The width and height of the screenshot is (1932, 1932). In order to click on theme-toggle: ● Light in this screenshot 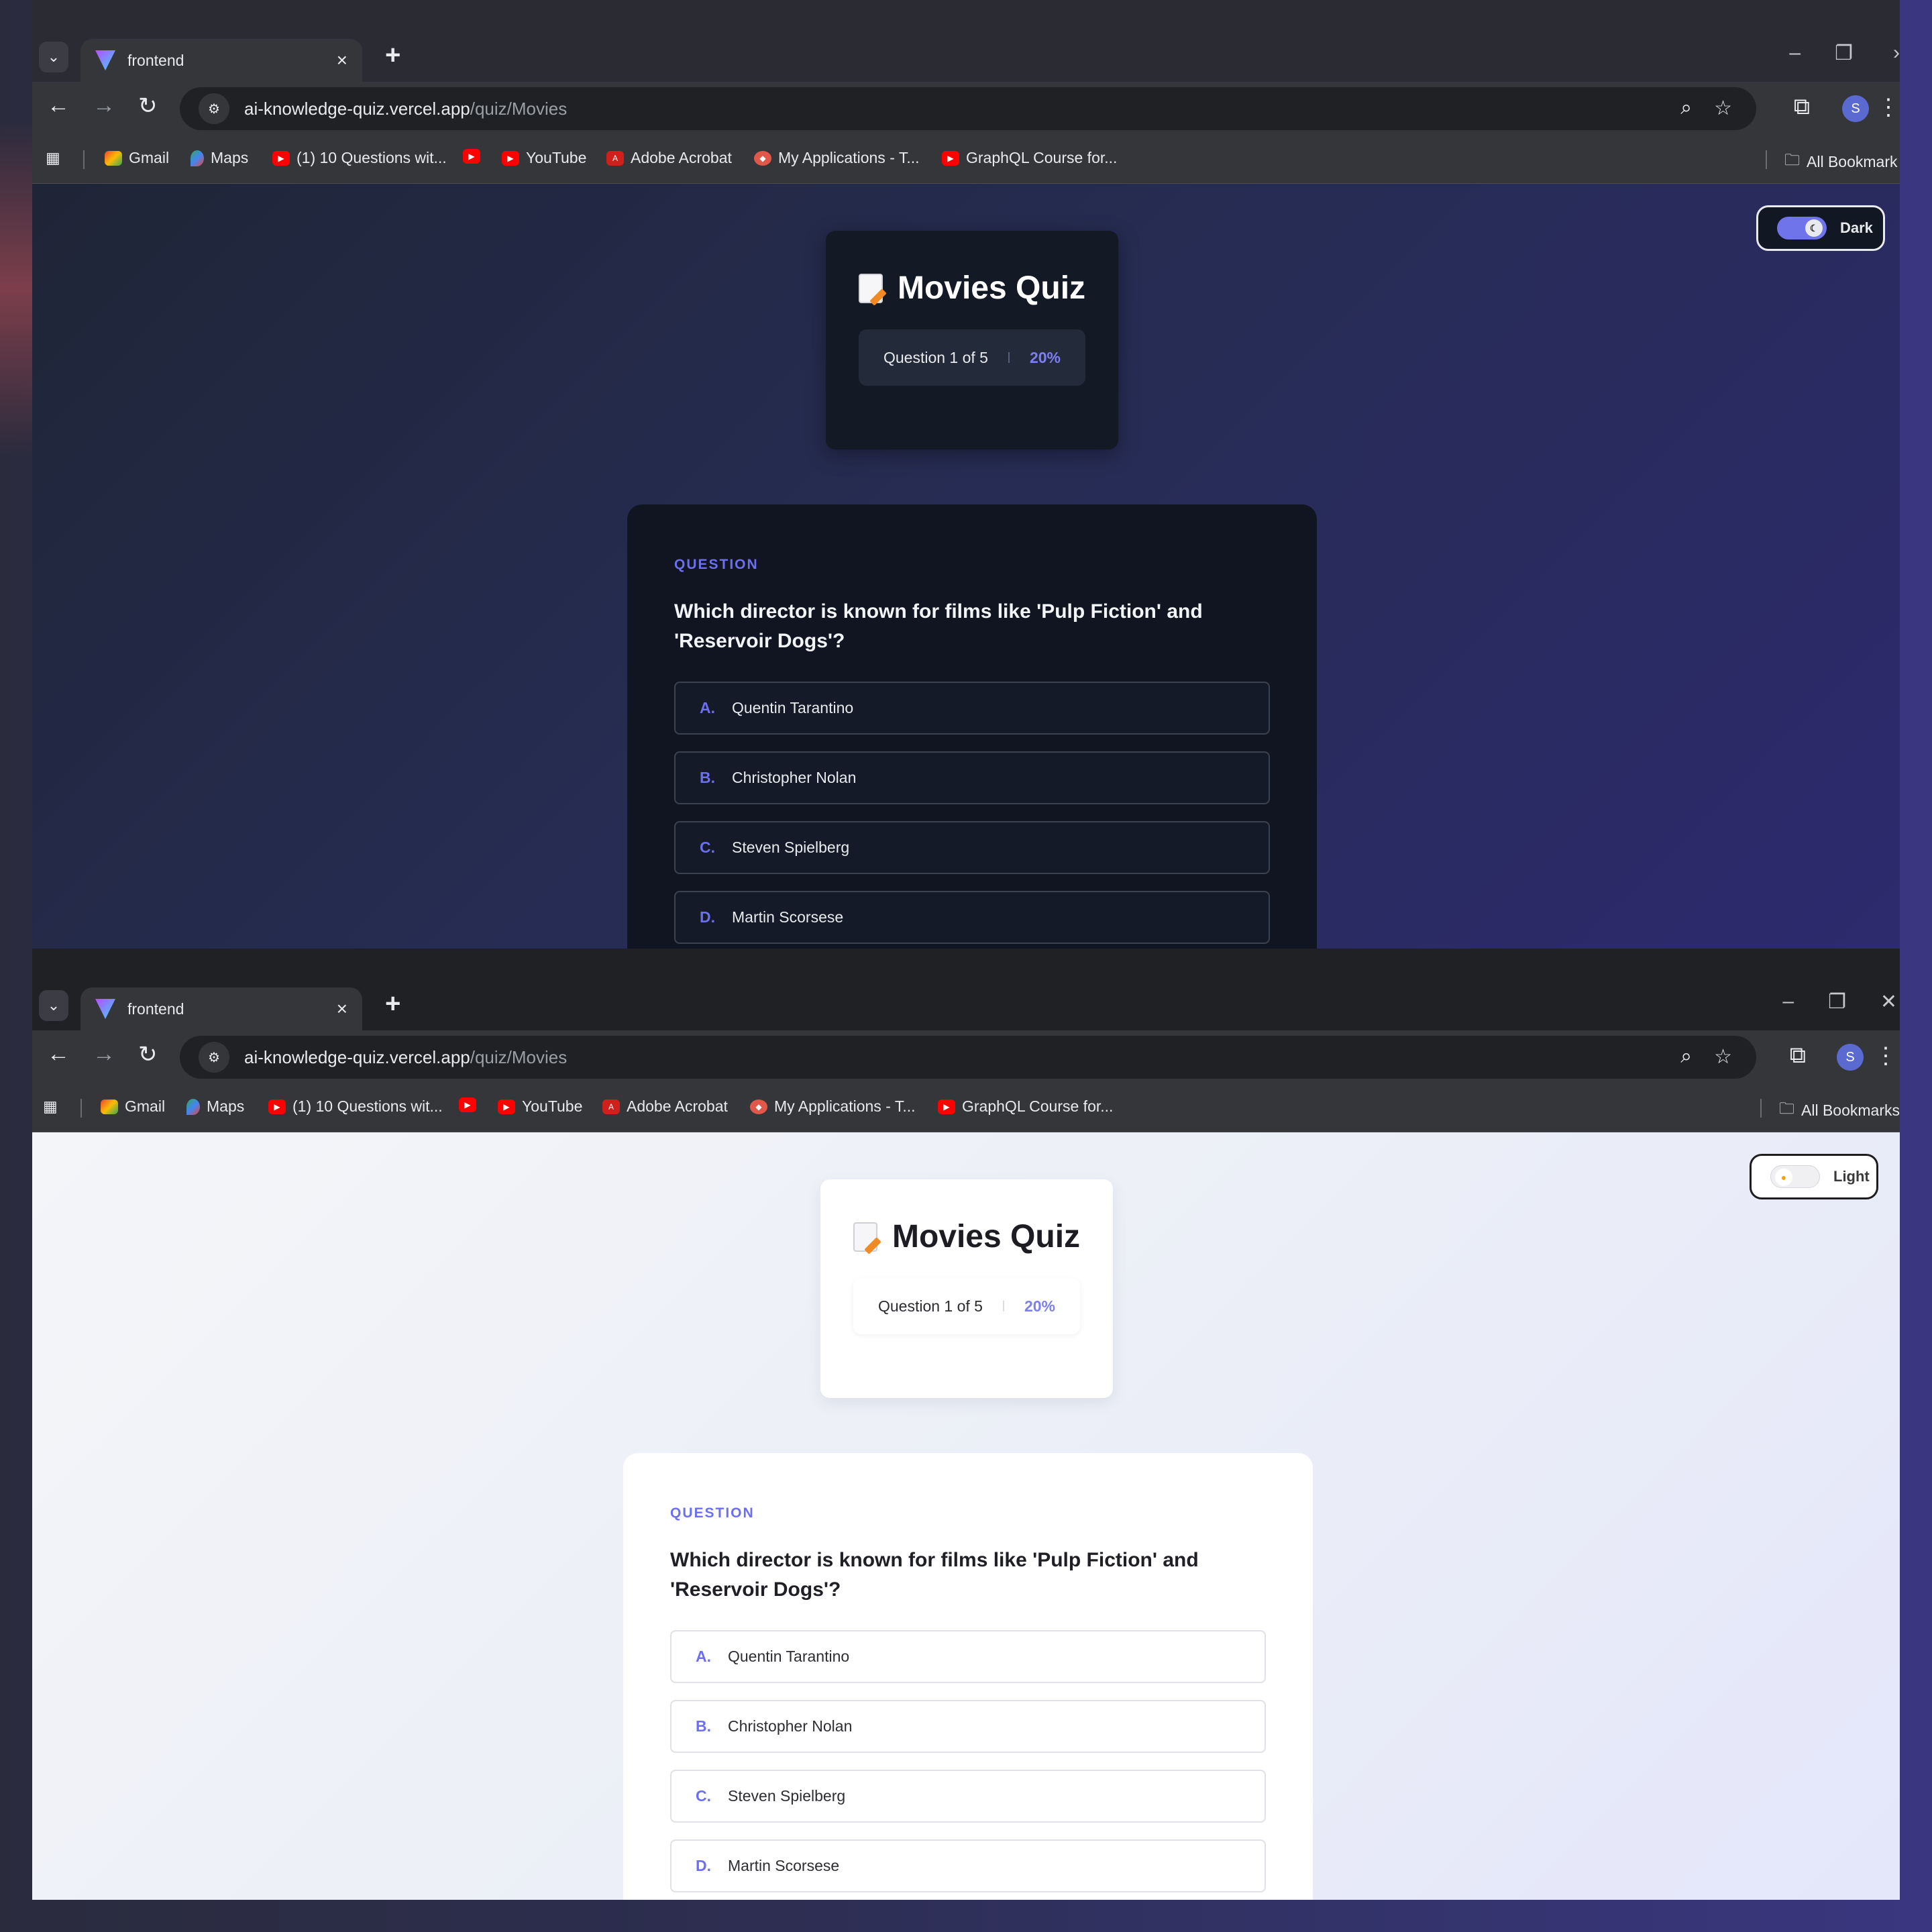, I will do `click(1814, 1176)`.